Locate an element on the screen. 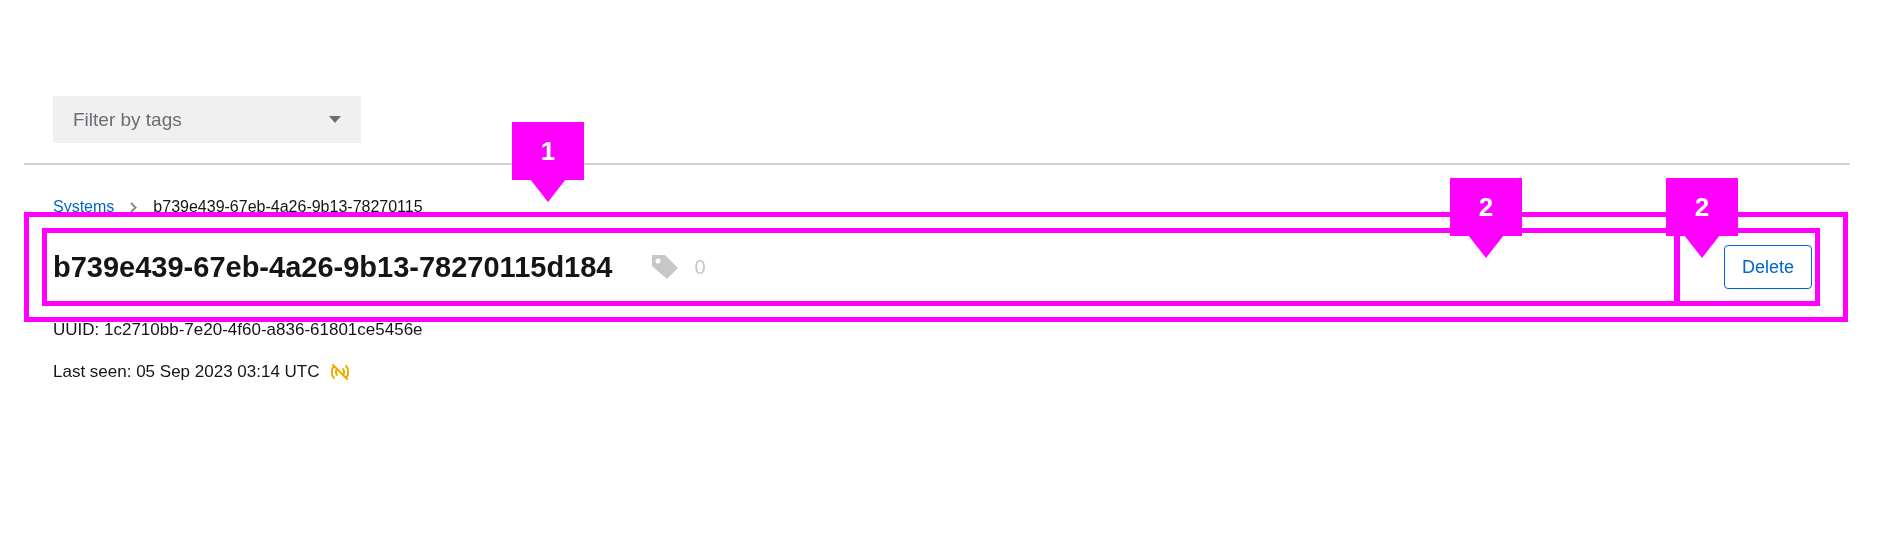 This screenshot has width=1886, height=534. filter-placeholder: Filter by tags is located at coordinates (127, 119).